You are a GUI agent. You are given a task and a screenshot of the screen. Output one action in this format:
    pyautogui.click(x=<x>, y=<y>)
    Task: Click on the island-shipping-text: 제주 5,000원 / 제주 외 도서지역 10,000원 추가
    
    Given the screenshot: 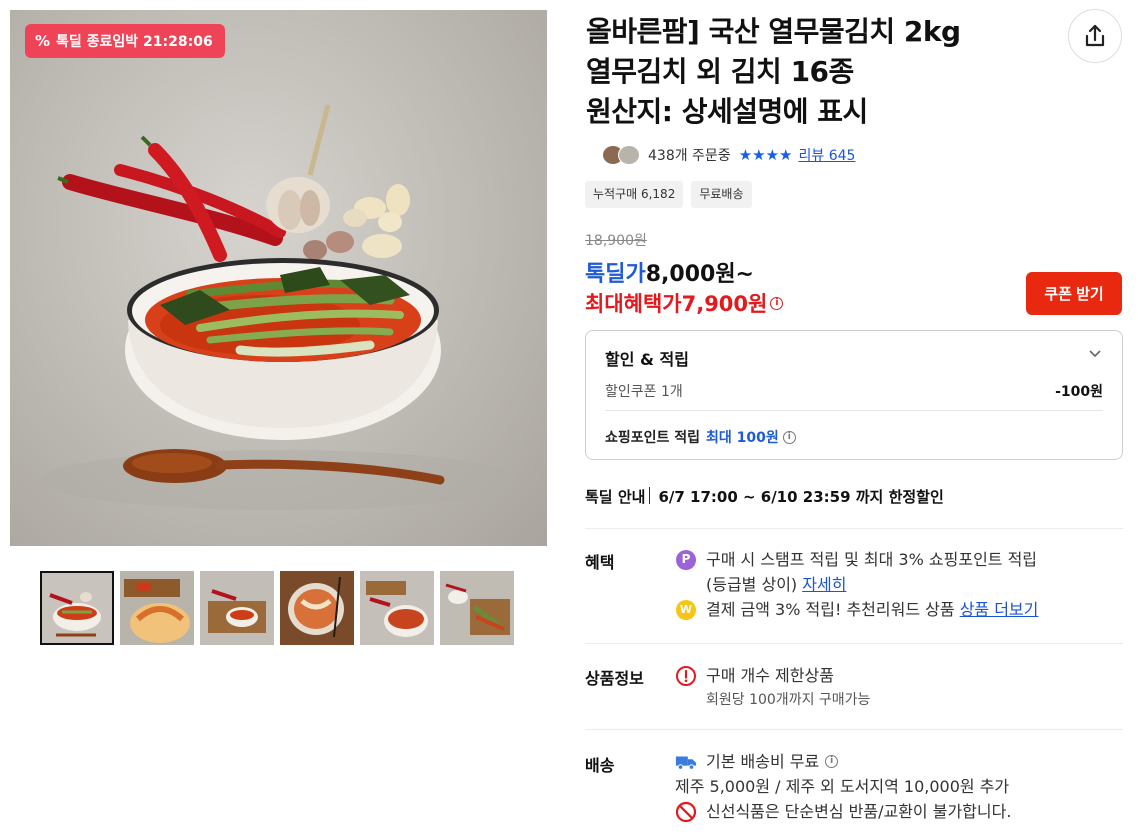 What is the action you would take?
    pyautogui.click(x=842, y=786)
    